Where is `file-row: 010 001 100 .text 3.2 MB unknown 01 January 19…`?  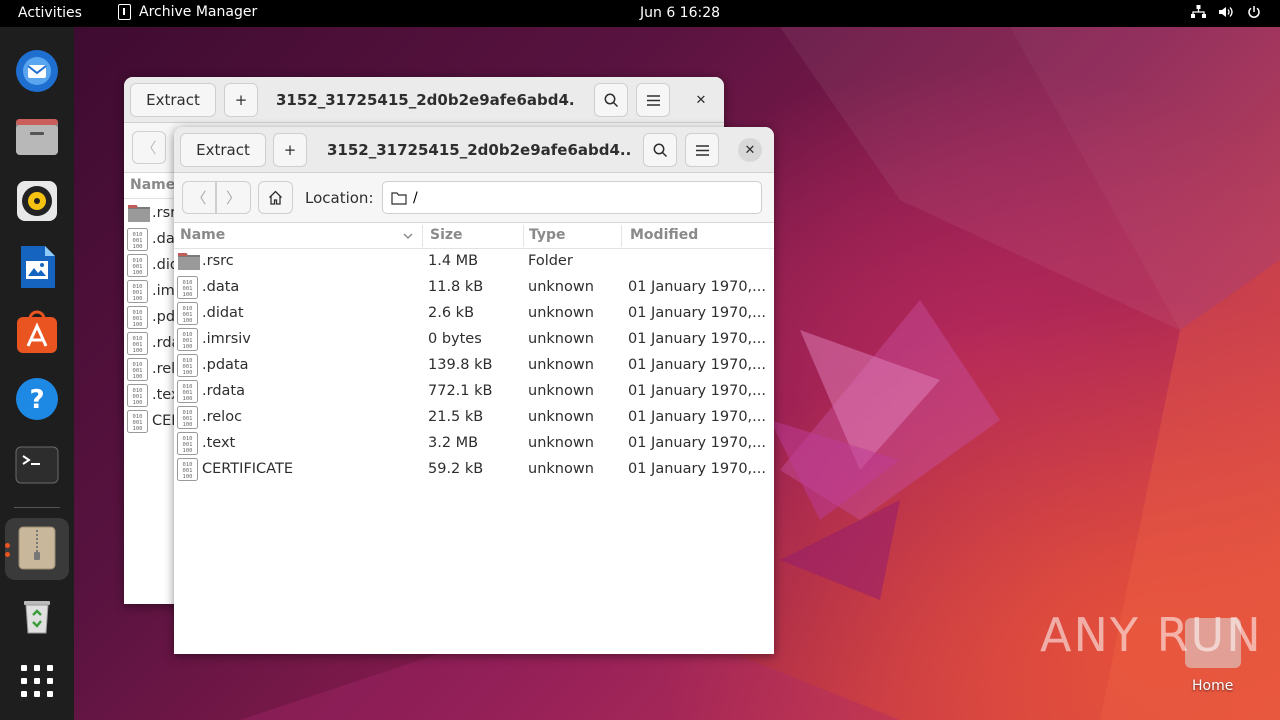
file-row: 010 001 100 .text 3.2 MB unknown 01 January 19… is located at coordinates (474, 444).